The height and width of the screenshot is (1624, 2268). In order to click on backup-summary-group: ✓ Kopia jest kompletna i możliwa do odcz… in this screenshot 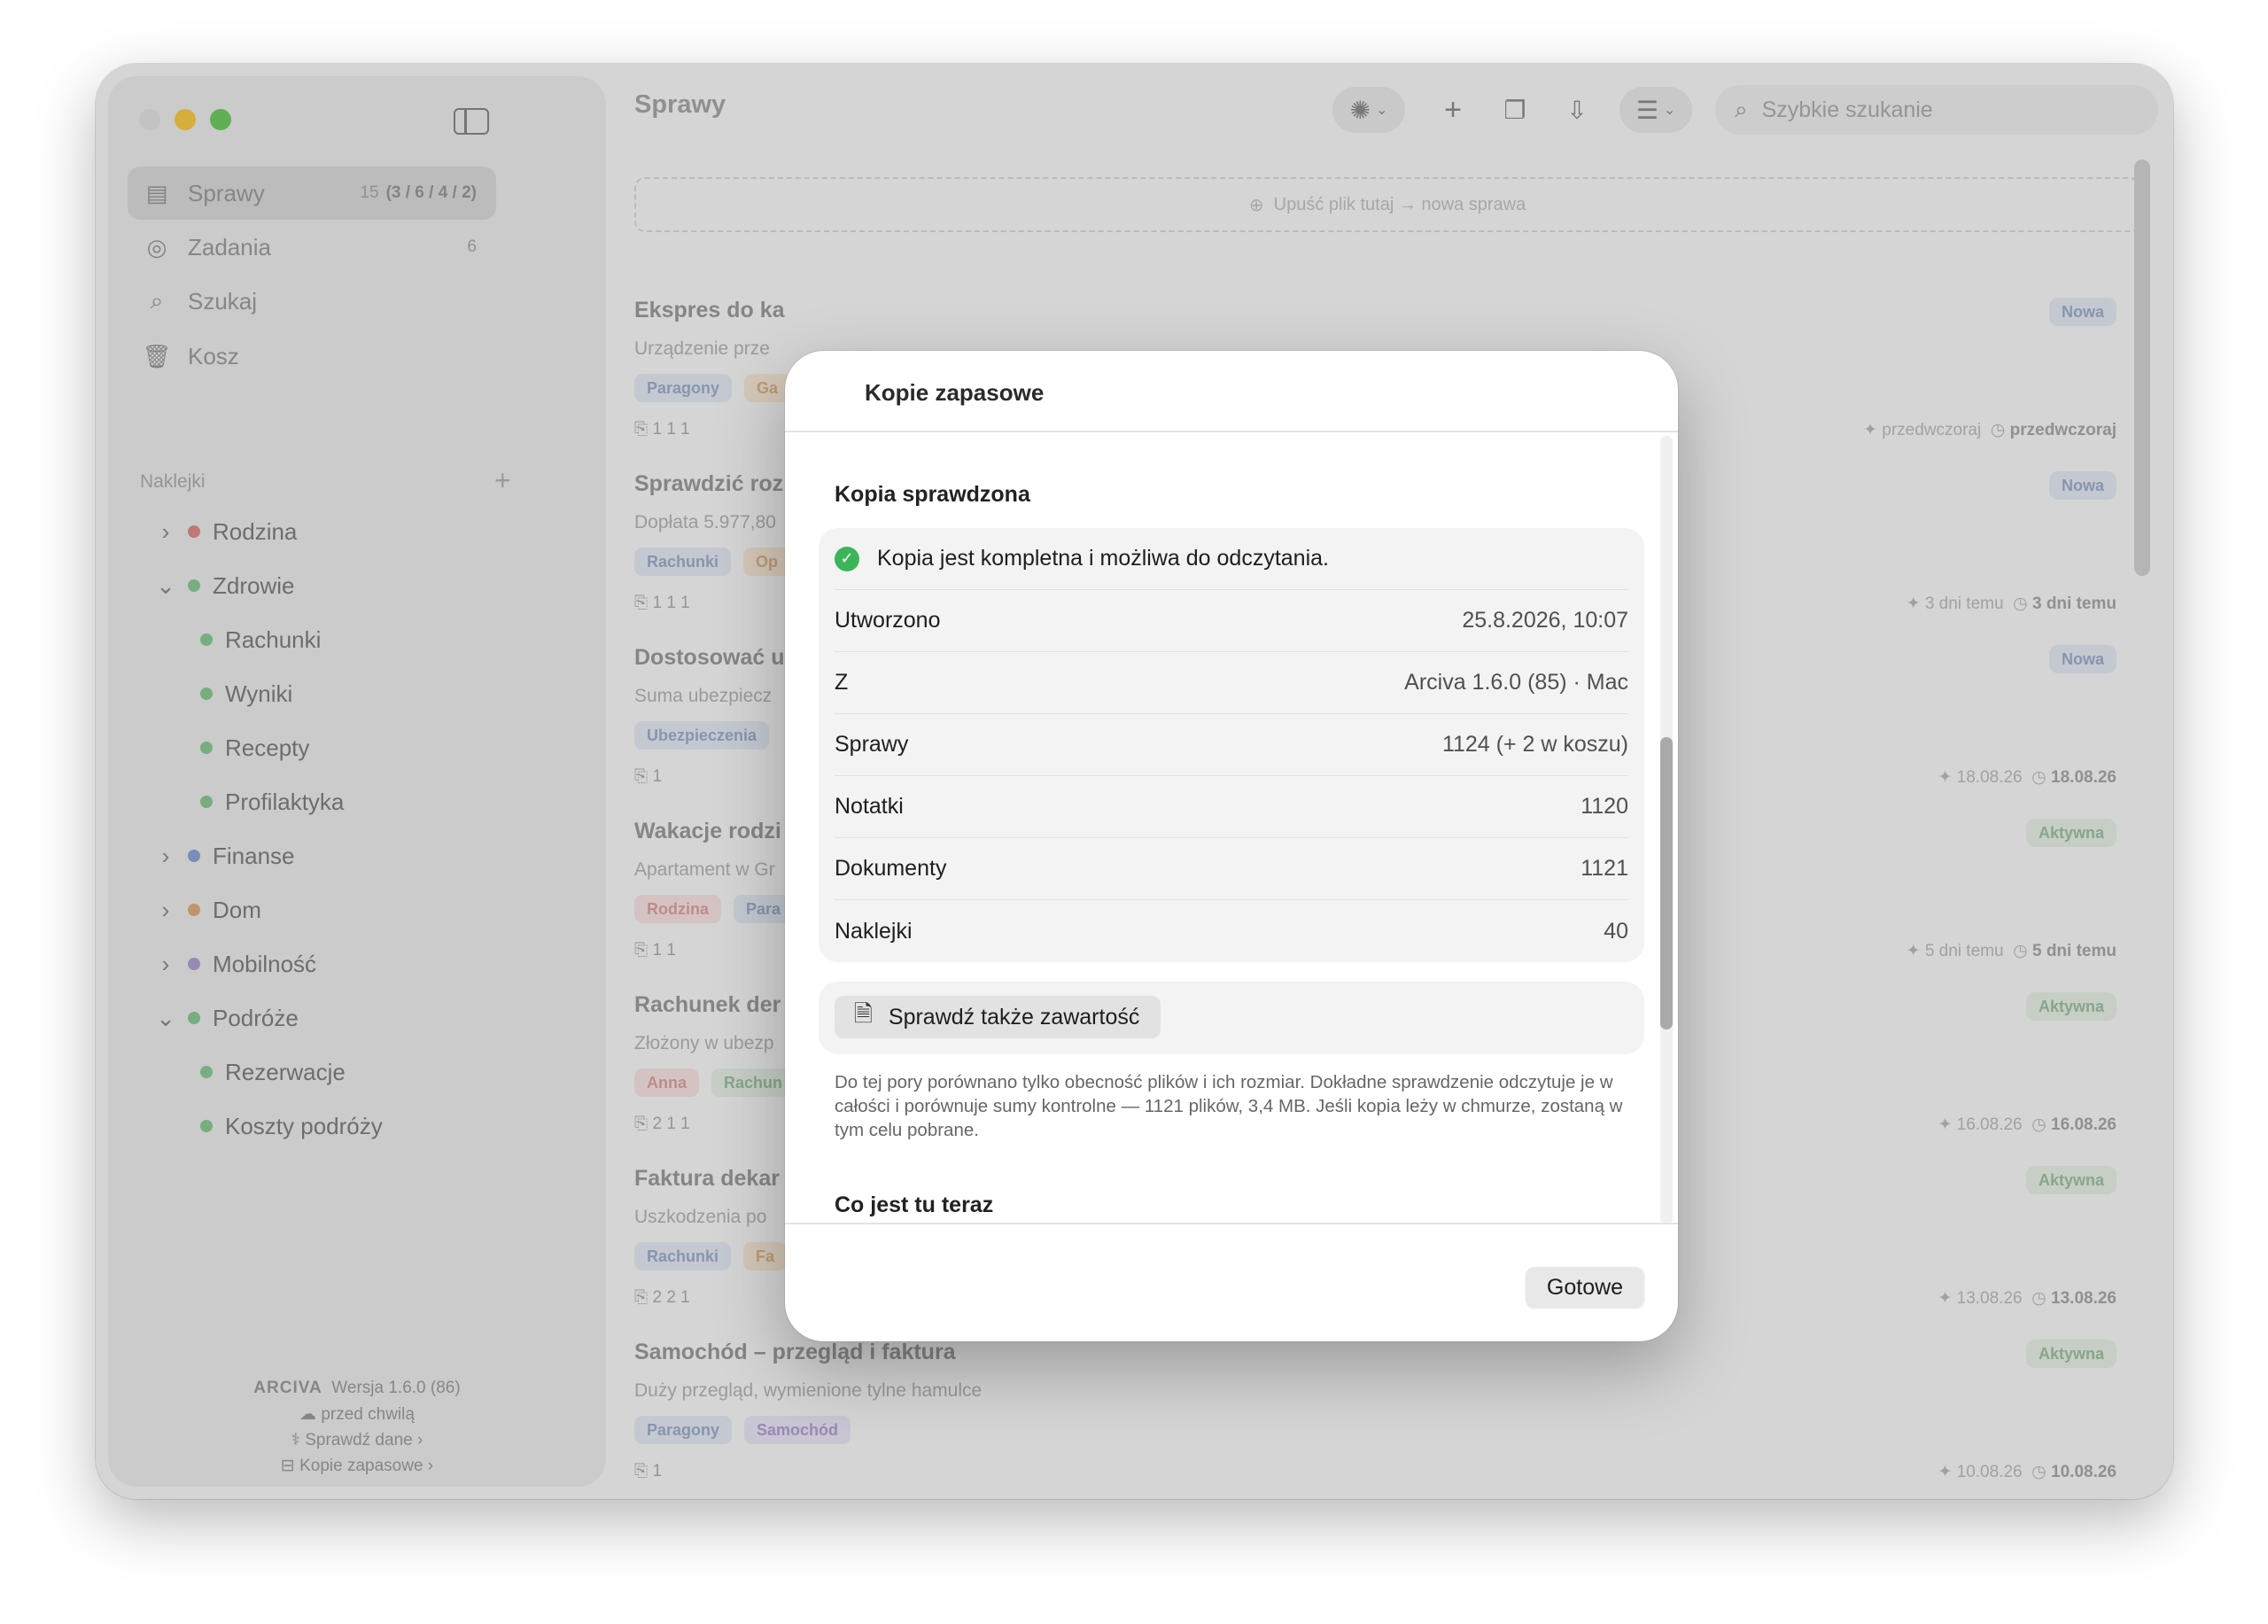, I will do `click(1231, 745)`.